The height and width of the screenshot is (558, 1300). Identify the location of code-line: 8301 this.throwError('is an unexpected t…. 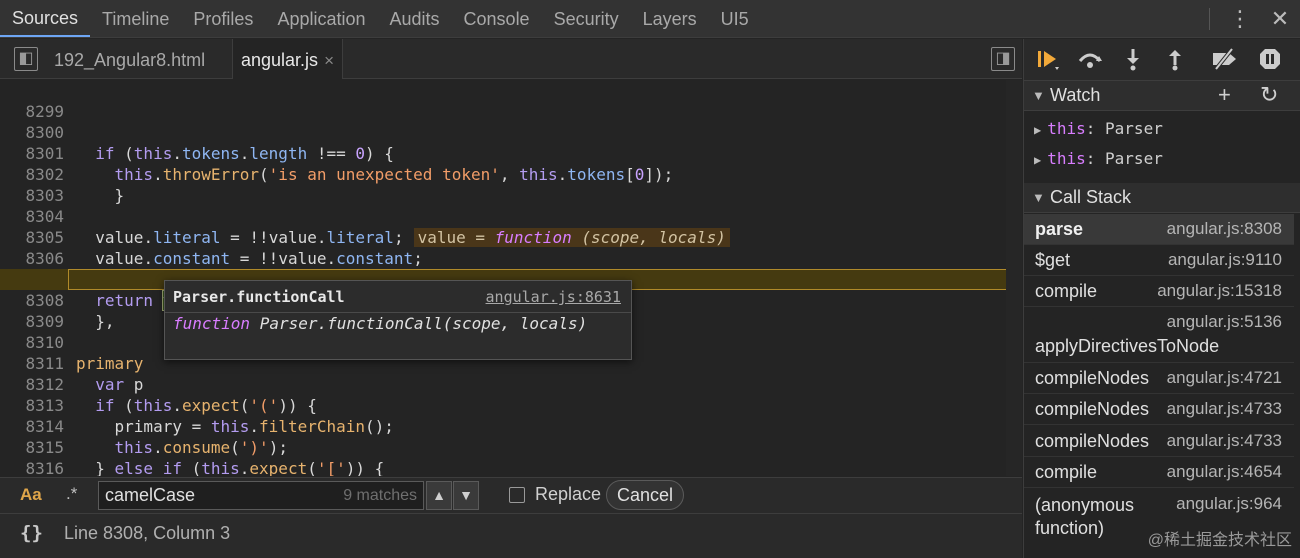
(511, 153).